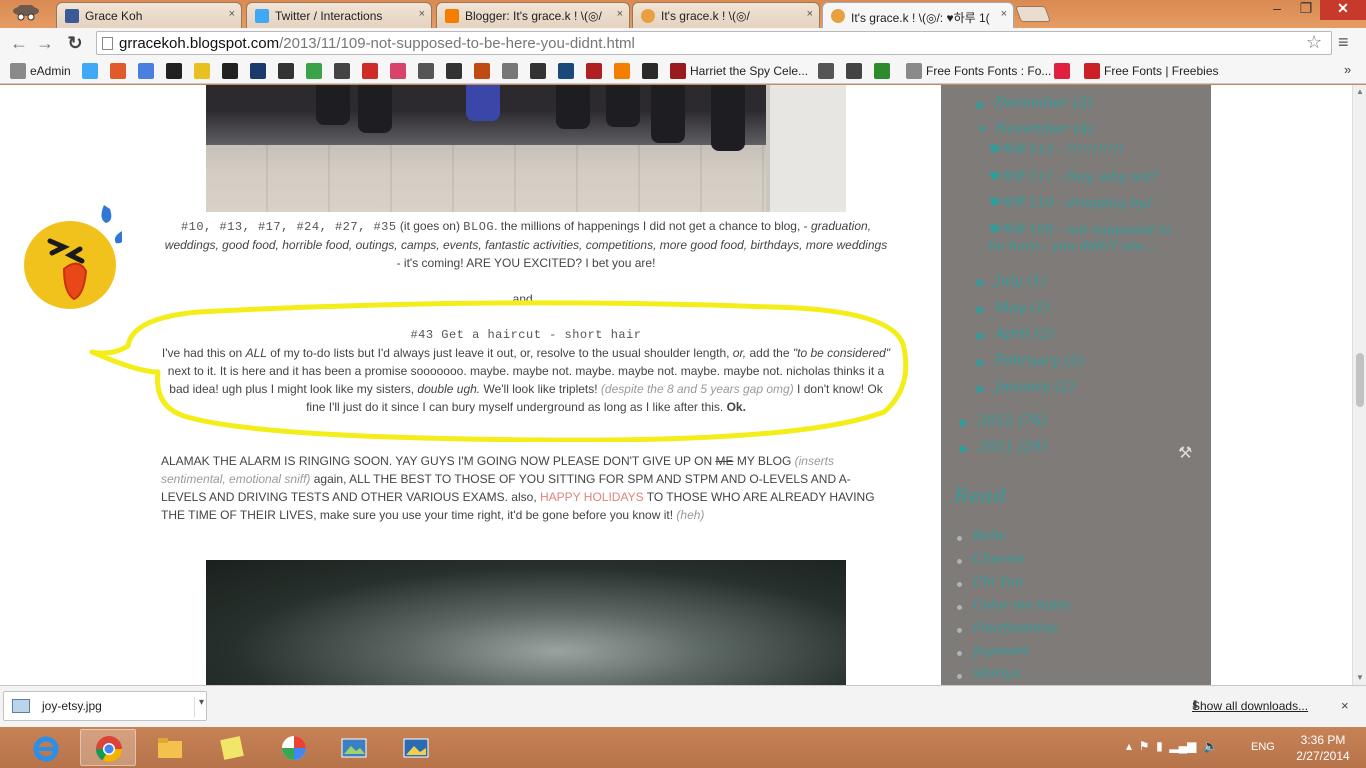  Describe the element at coordinates (882, 71) in the screenshot. I see `green-icon` at that location.